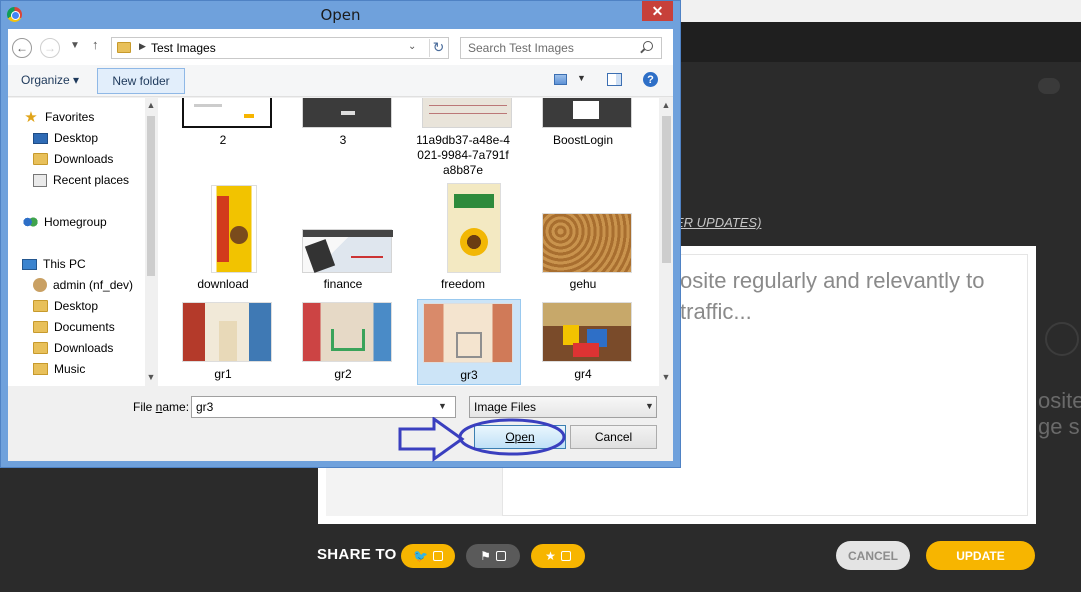  I want to click on open-label: Open, so click(520, 437).